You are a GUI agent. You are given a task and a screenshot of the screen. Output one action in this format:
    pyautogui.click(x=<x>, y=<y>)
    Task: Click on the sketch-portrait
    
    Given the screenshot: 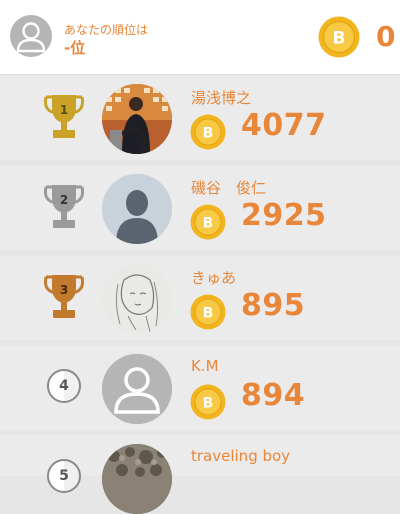 What is the action you would take?
    pyautogui.click(x=137, y=299)
    